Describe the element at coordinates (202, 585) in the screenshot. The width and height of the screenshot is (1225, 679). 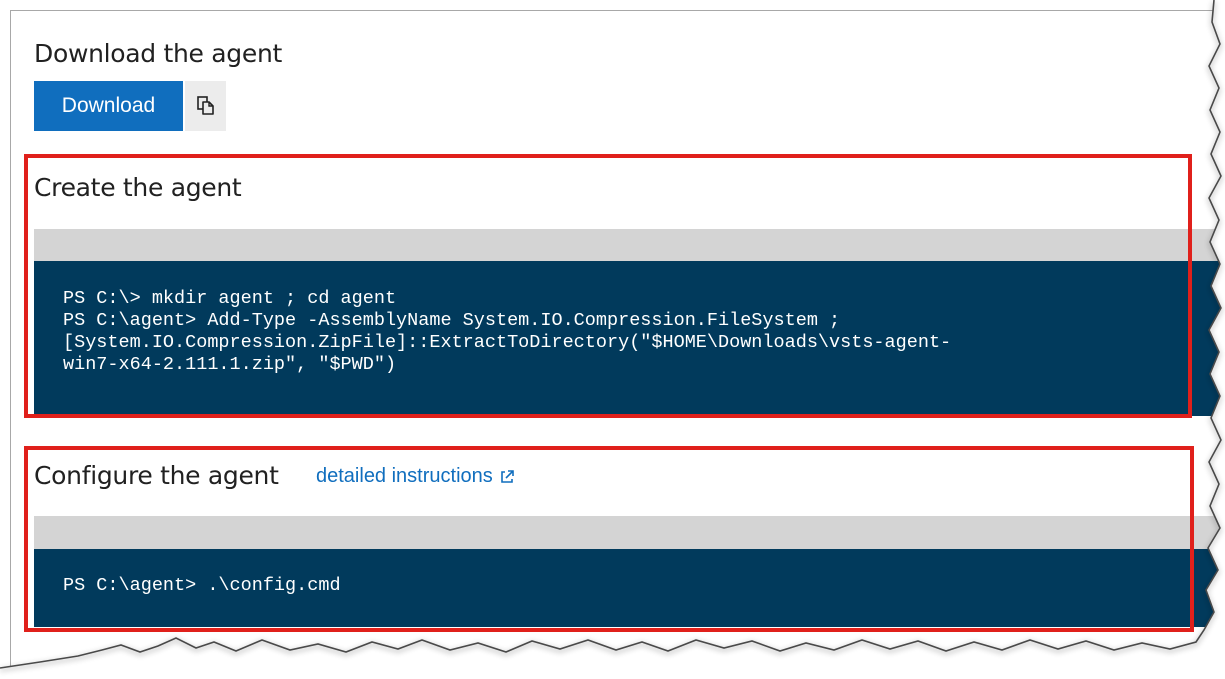
I see `code-line: PS C:\agent> .\config.cmd` at that location.